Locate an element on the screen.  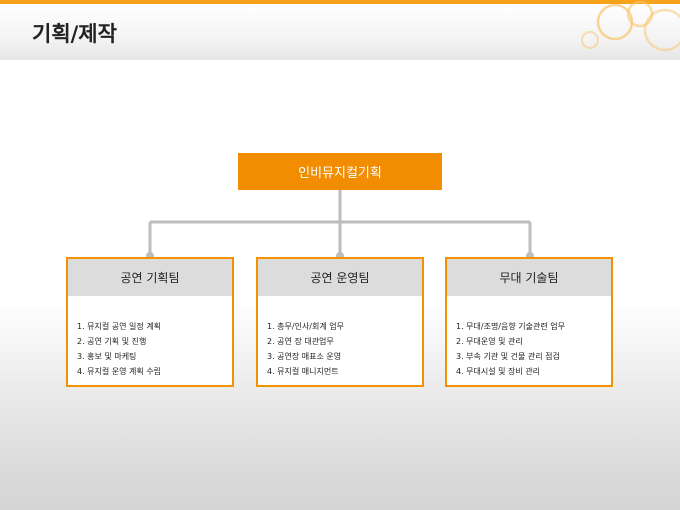
root-label: 인비뮤지컬기획 is located at coordinates (340, 173).